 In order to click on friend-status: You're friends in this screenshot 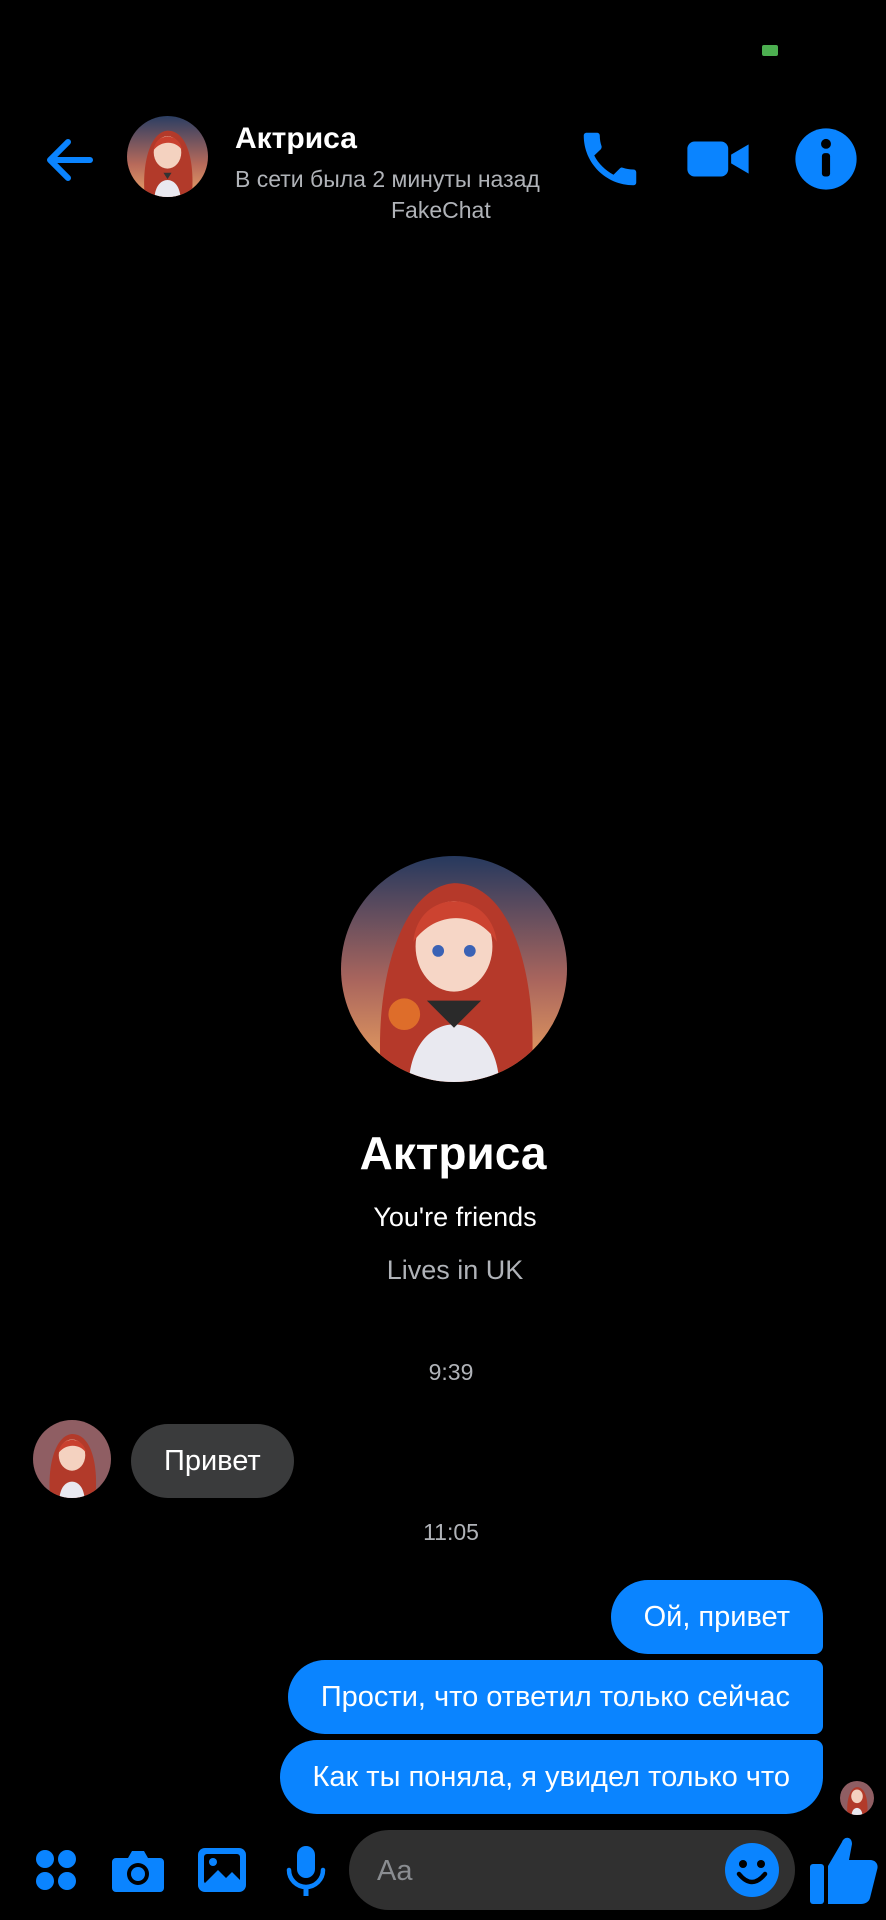, I will do `click(455, 1217)`.